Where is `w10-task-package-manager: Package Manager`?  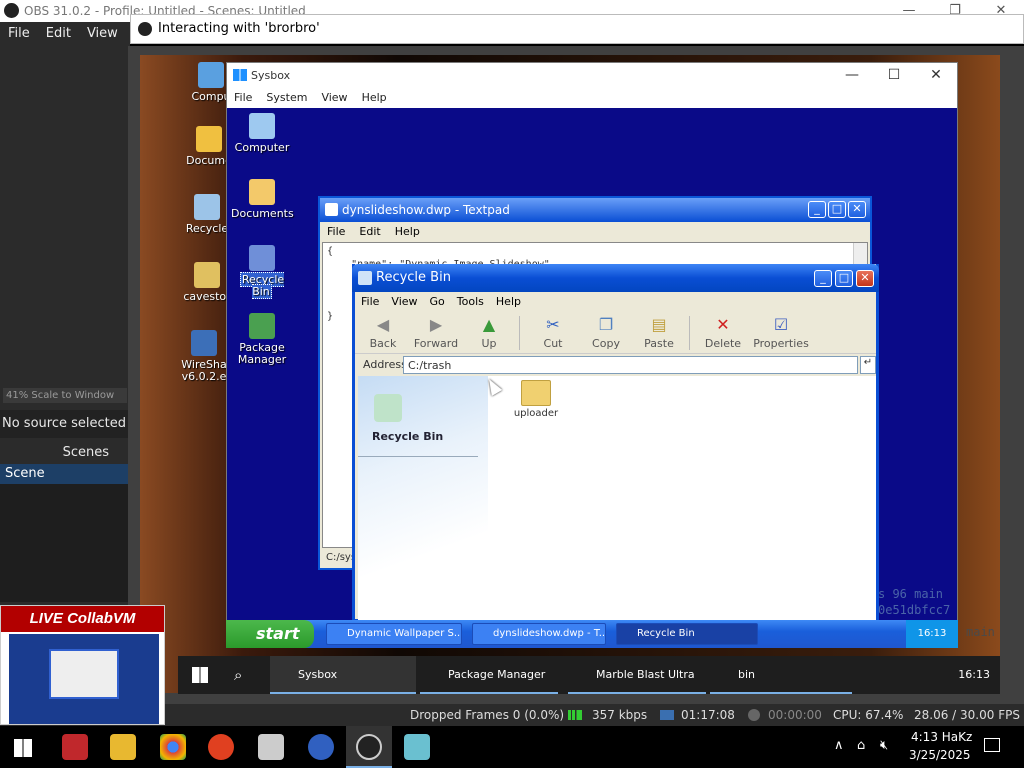 w10-task-package-manager: Package Manager is located at coordinates (489, 675).